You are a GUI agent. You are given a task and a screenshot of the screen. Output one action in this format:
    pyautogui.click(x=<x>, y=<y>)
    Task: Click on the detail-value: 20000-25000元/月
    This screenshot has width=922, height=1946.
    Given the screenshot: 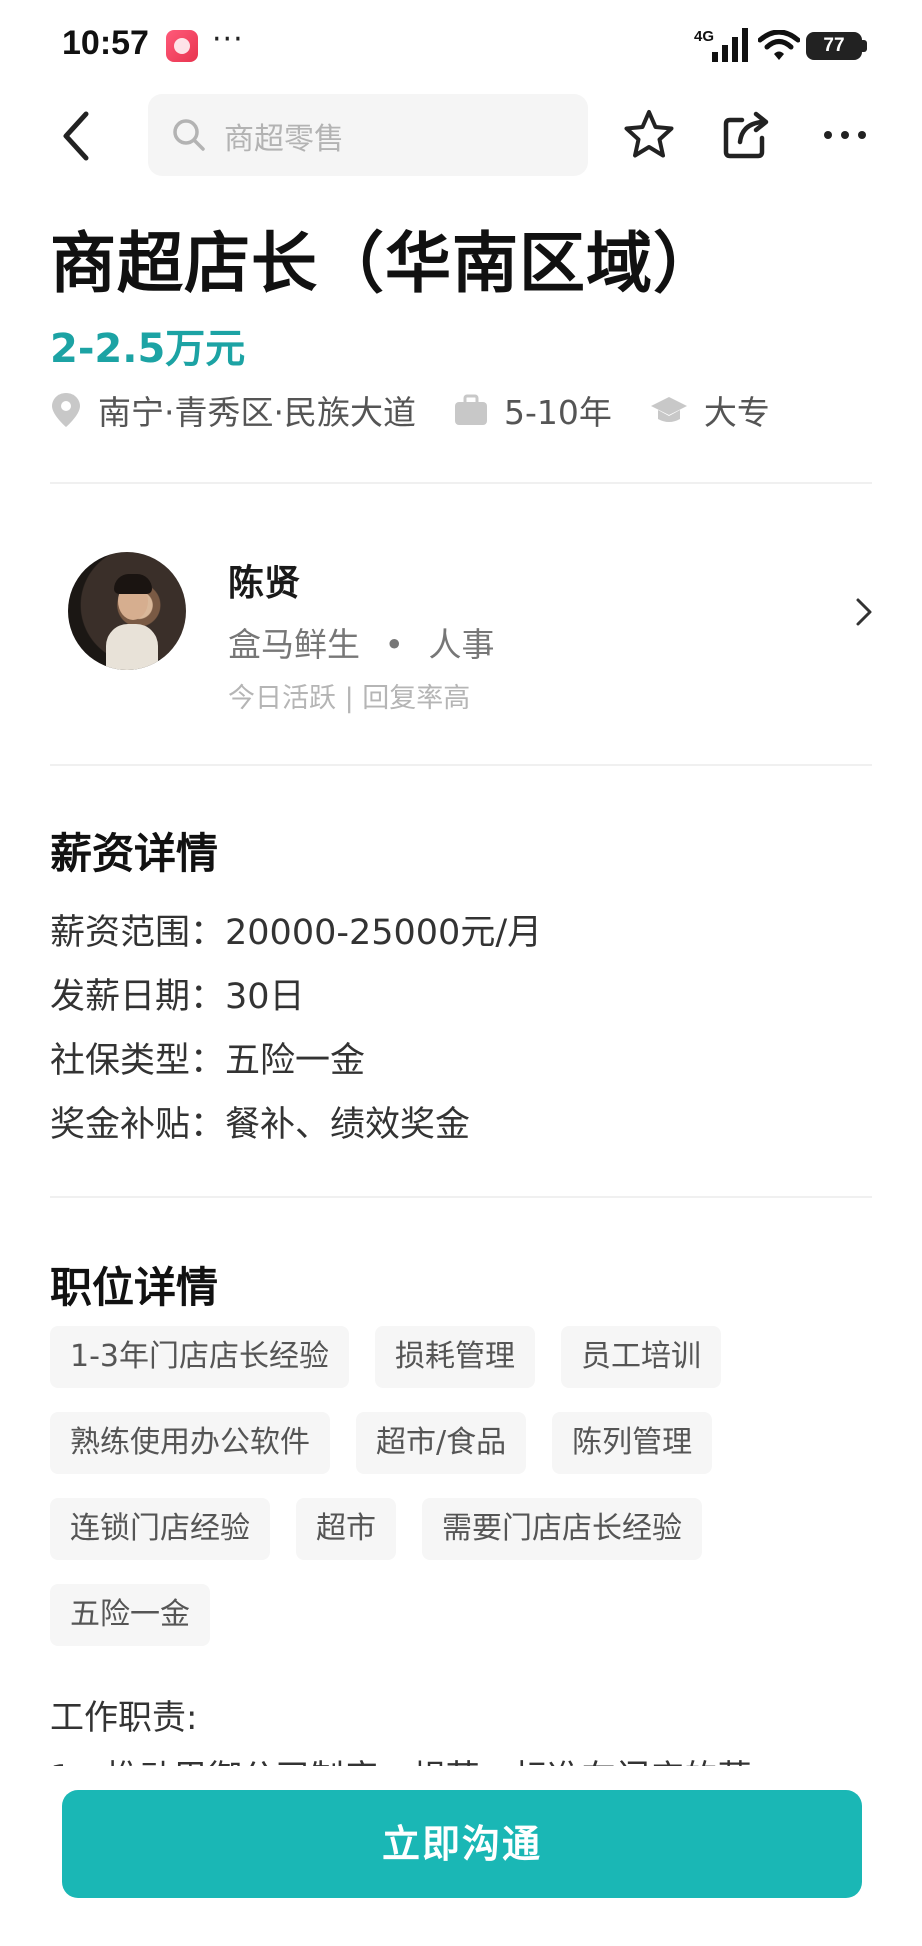 What is the action you would take?
    pyautogui.click(x=384, y=933)
    